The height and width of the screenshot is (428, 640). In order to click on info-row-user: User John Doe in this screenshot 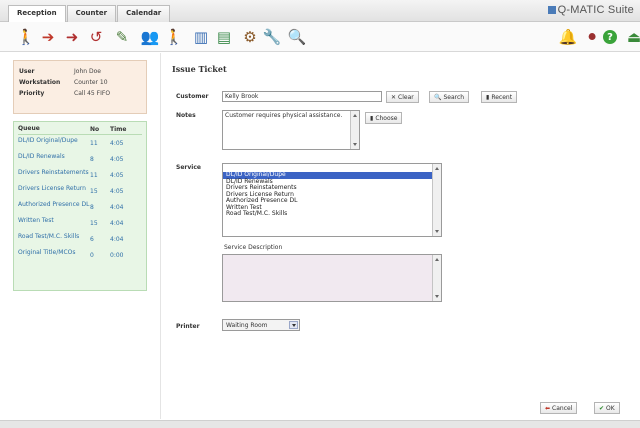, I will do `click(80, 71)`.